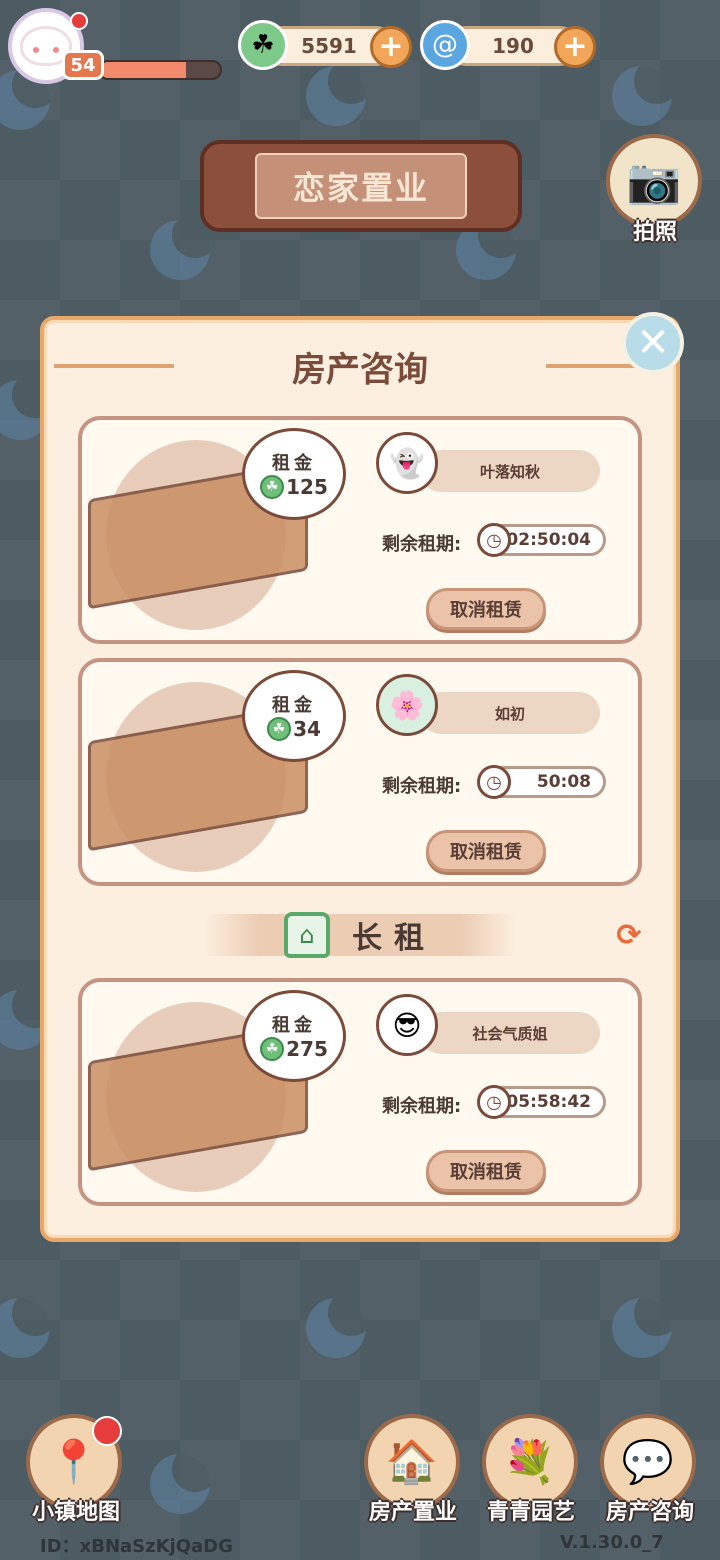 This screenshot has height=1560, width=720. I want to click on close-button: ✕, so click(653, 343).